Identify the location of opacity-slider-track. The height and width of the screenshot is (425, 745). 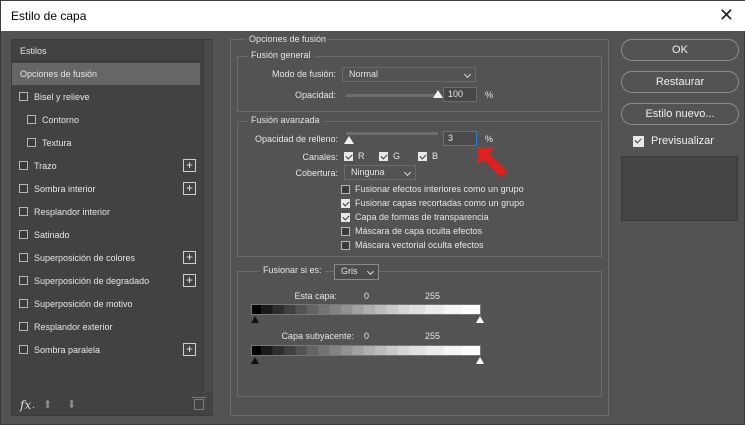
(392, 95).